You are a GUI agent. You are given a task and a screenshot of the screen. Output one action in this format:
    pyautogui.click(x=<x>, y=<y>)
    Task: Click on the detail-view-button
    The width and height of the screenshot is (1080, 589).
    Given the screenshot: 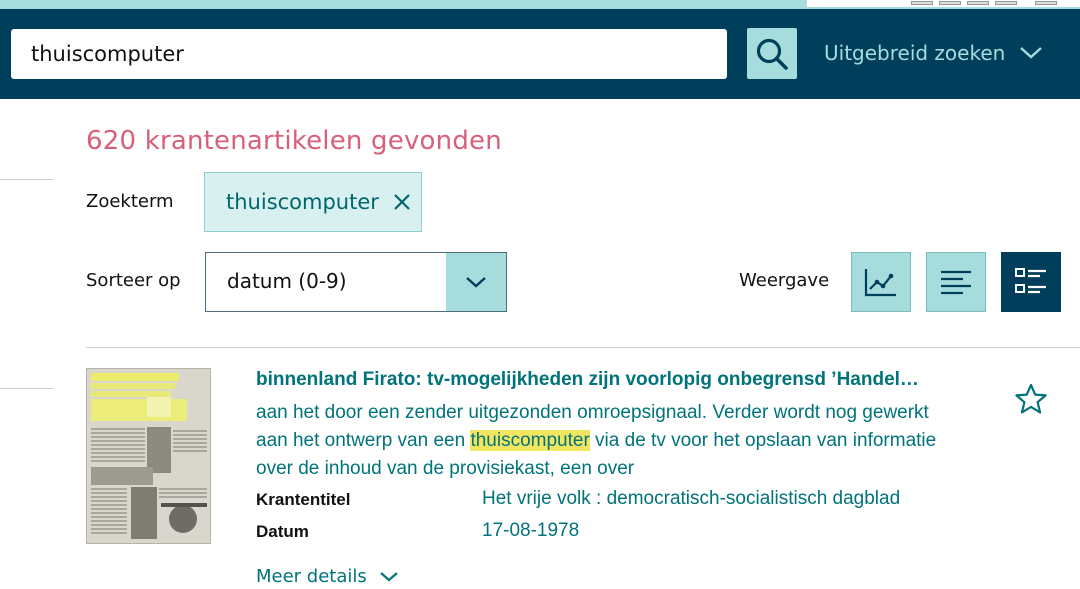 What is the action you would take?
    pyautogui.click(x=1031, y=282)
    